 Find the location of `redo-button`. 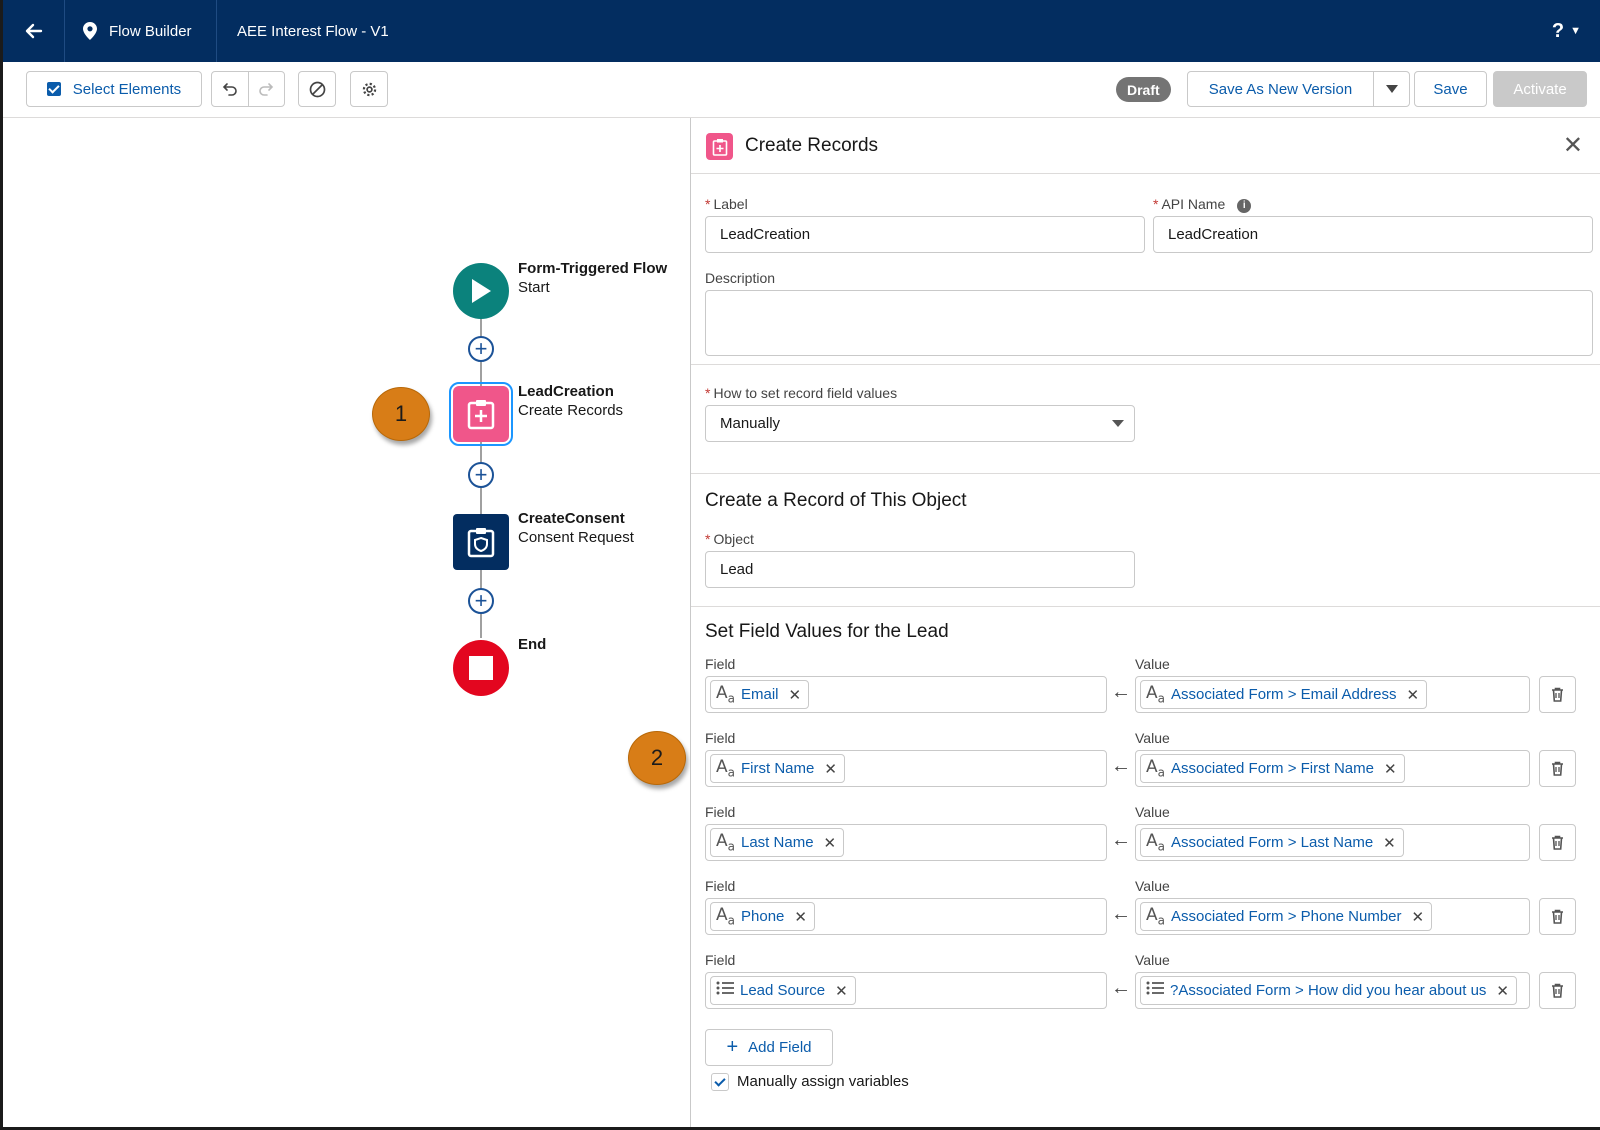

redo-button is located at coordinates (266, 89).